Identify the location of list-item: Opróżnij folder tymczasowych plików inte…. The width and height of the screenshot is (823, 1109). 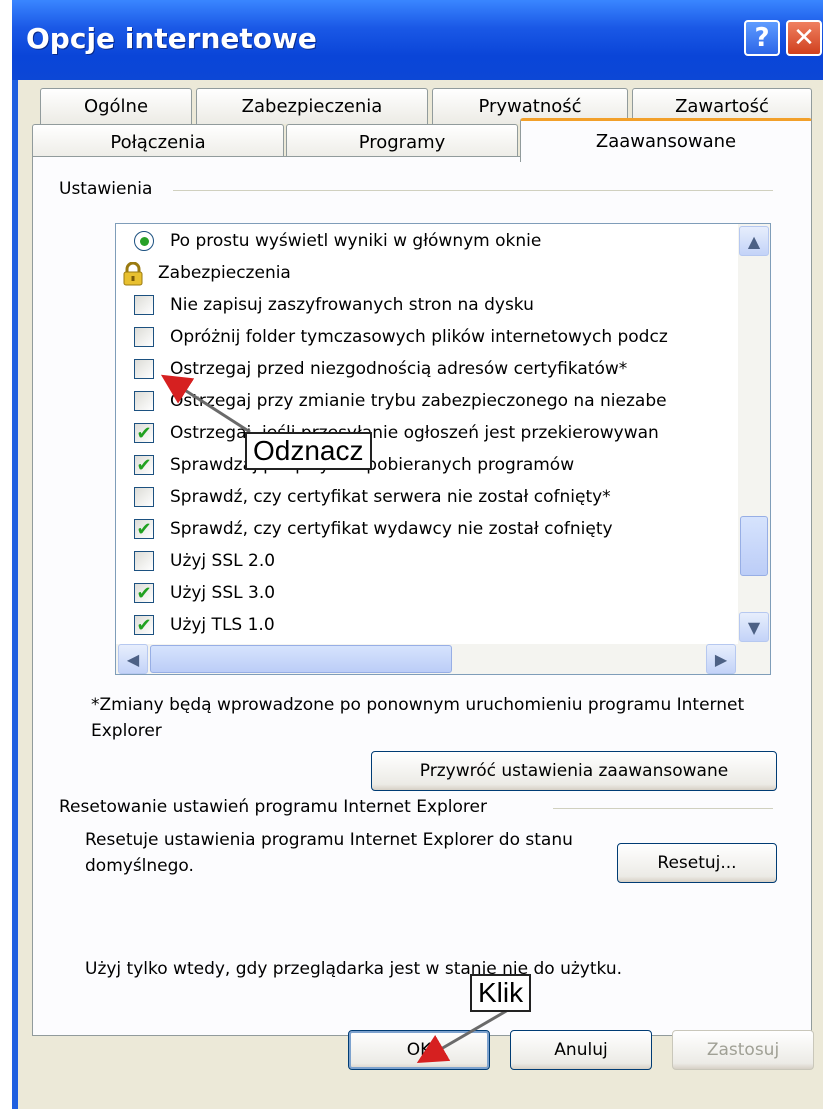
(436, 337).